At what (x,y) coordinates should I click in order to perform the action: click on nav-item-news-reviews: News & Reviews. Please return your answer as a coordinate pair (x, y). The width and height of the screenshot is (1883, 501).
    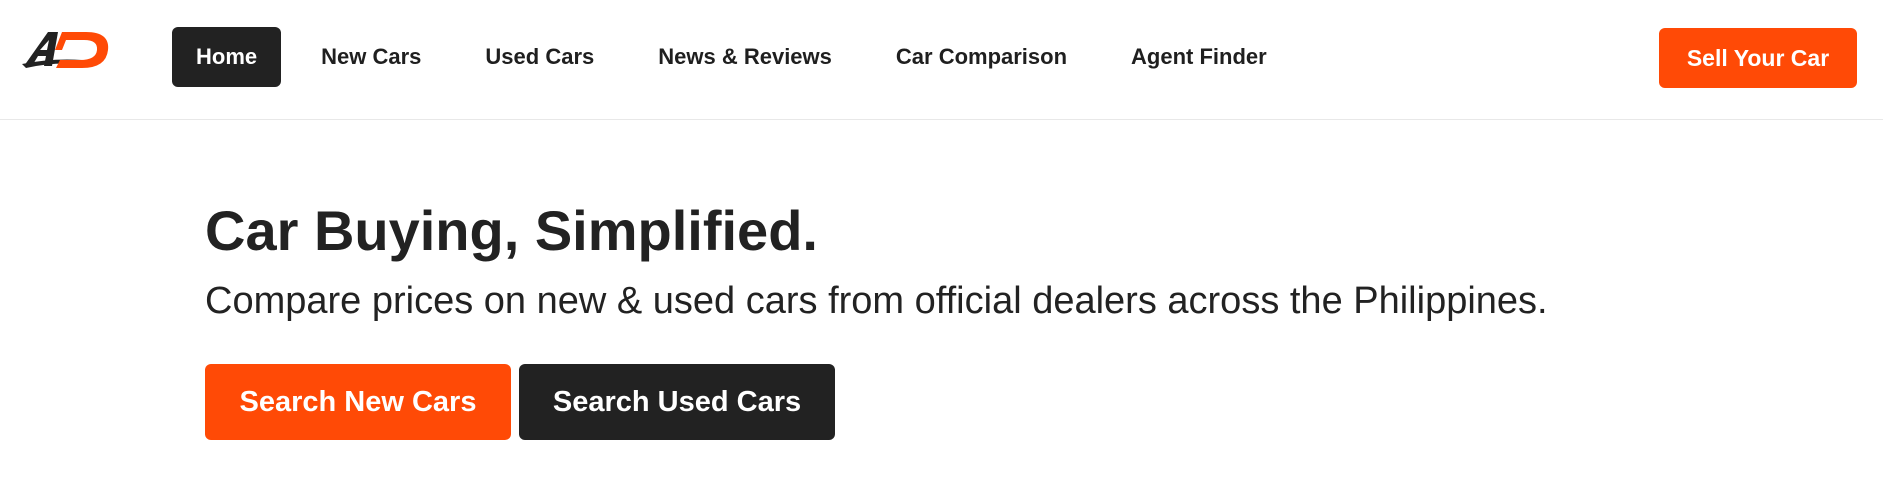
    Looking at the image, I should click on (745, 57).